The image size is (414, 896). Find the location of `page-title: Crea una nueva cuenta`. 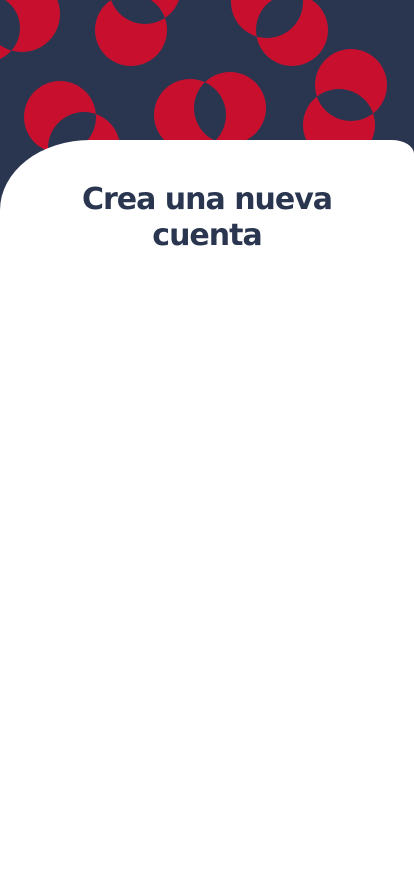

page-title: Crea una nueva cuenta is located at coordinates (207, 217).